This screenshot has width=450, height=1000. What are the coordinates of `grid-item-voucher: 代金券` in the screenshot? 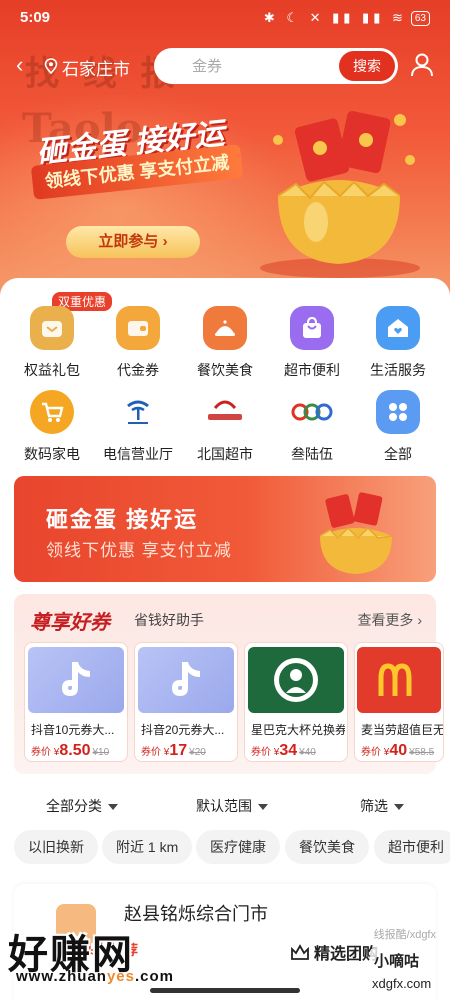 It's located at (138, 343).